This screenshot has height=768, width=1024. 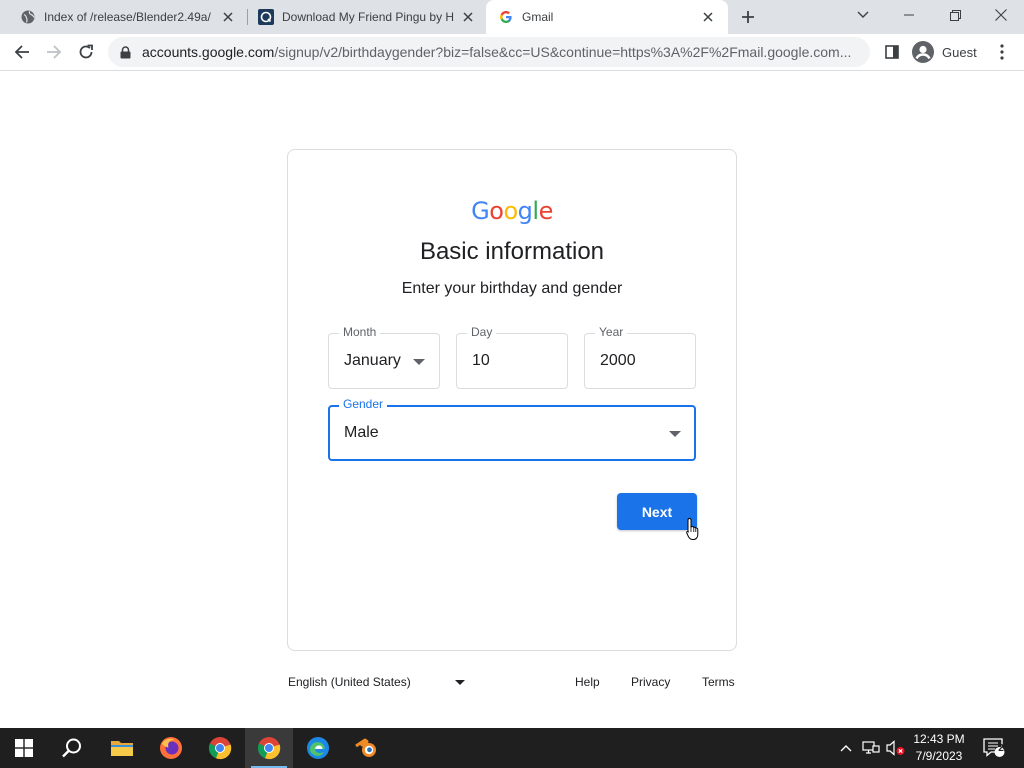 I want to click on volume-muted-icon, so click(x=895, y=748).